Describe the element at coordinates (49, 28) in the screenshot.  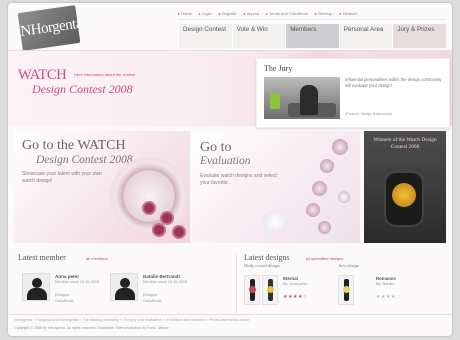
I see `inhorgenta-logo: INHorgenta` at that location.